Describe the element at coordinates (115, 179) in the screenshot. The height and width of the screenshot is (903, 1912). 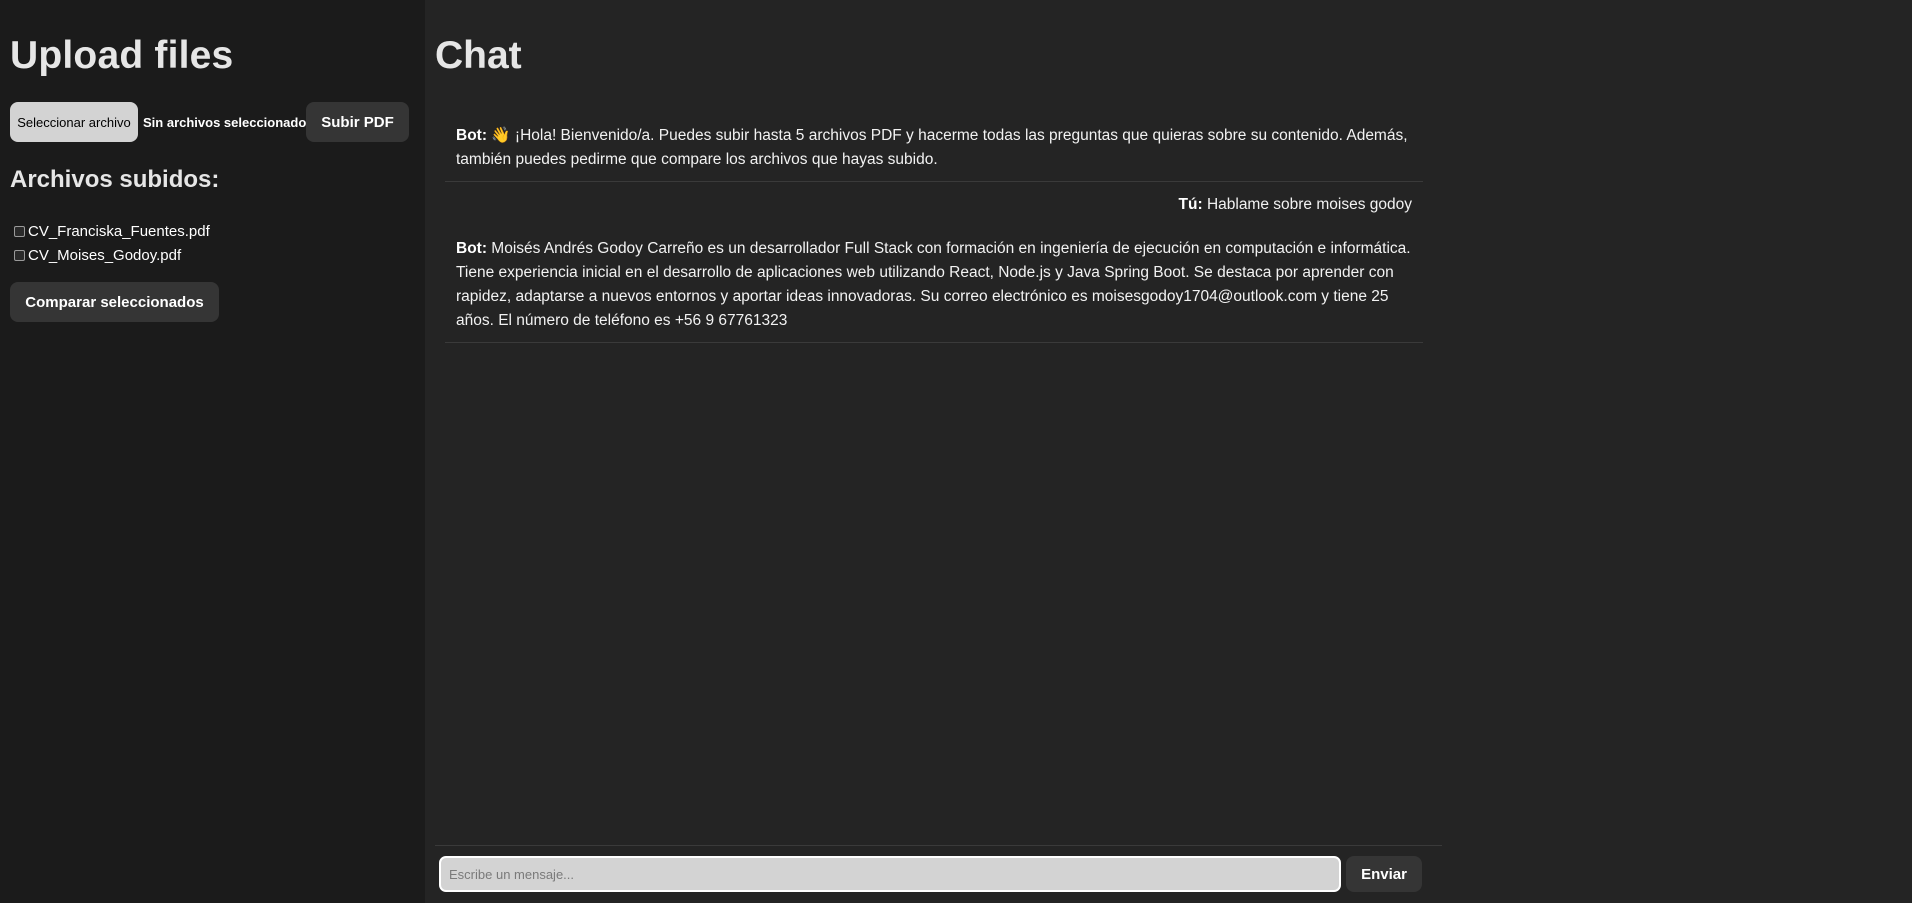
I see `uploaded-files-title: Archivos subidos:` at that location.